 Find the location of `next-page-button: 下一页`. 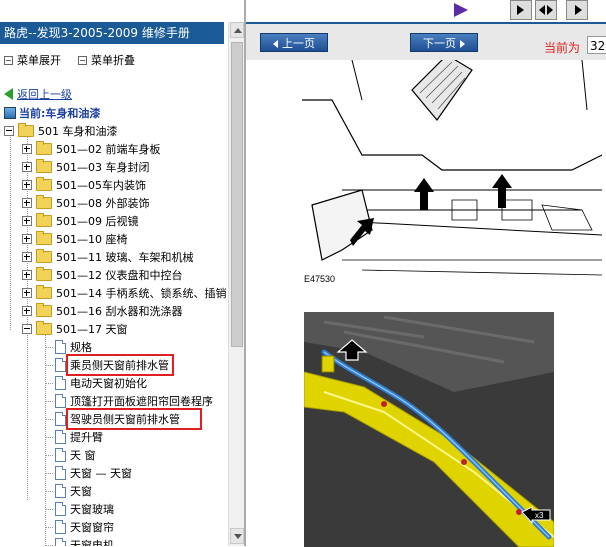

next-page-button: 下一页 is located at coordinates (444, 42).